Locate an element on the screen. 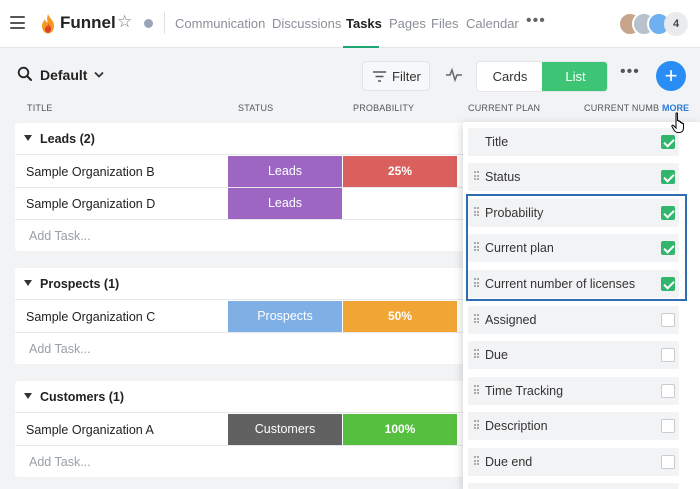 The width and height of the screenshot is (700, 489). hamburger-menu-icon is located at coordinates (17, 22).